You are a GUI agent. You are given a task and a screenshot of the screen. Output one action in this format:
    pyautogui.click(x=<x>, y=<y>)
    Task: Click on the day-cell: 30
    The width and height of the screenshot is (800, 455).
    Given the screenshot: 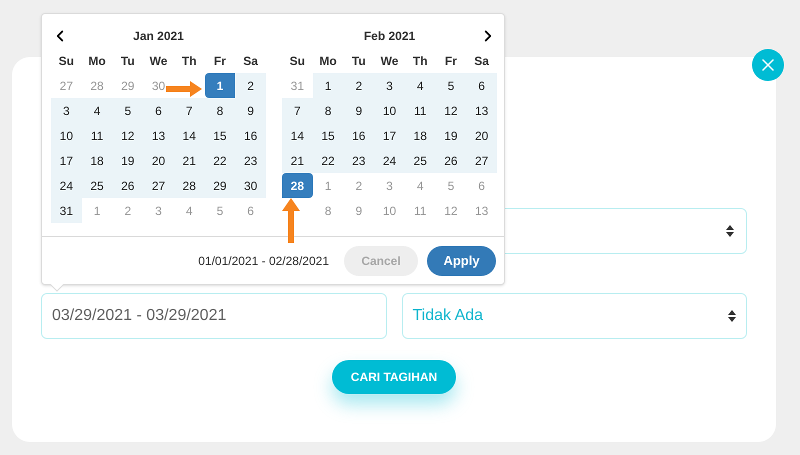 What is the action you would take?
    pyautogui.click(x=250, y=185)
    